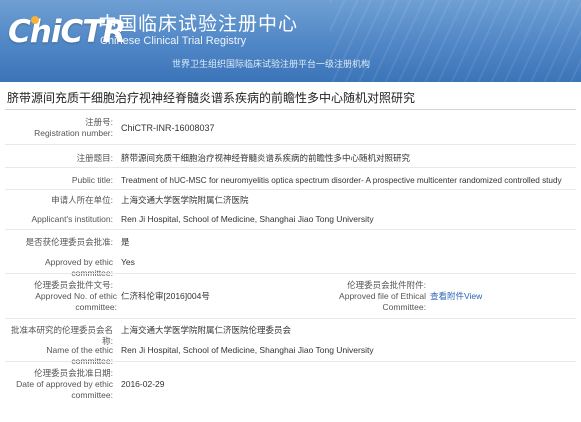 This screenshot has height=422, width=581. Describe the element at coordinates (206, 330) in the screenshot. I see `ethic-name-value-cn: 上海交通大学医学院附属仁济医院伦理委员会` at that location.